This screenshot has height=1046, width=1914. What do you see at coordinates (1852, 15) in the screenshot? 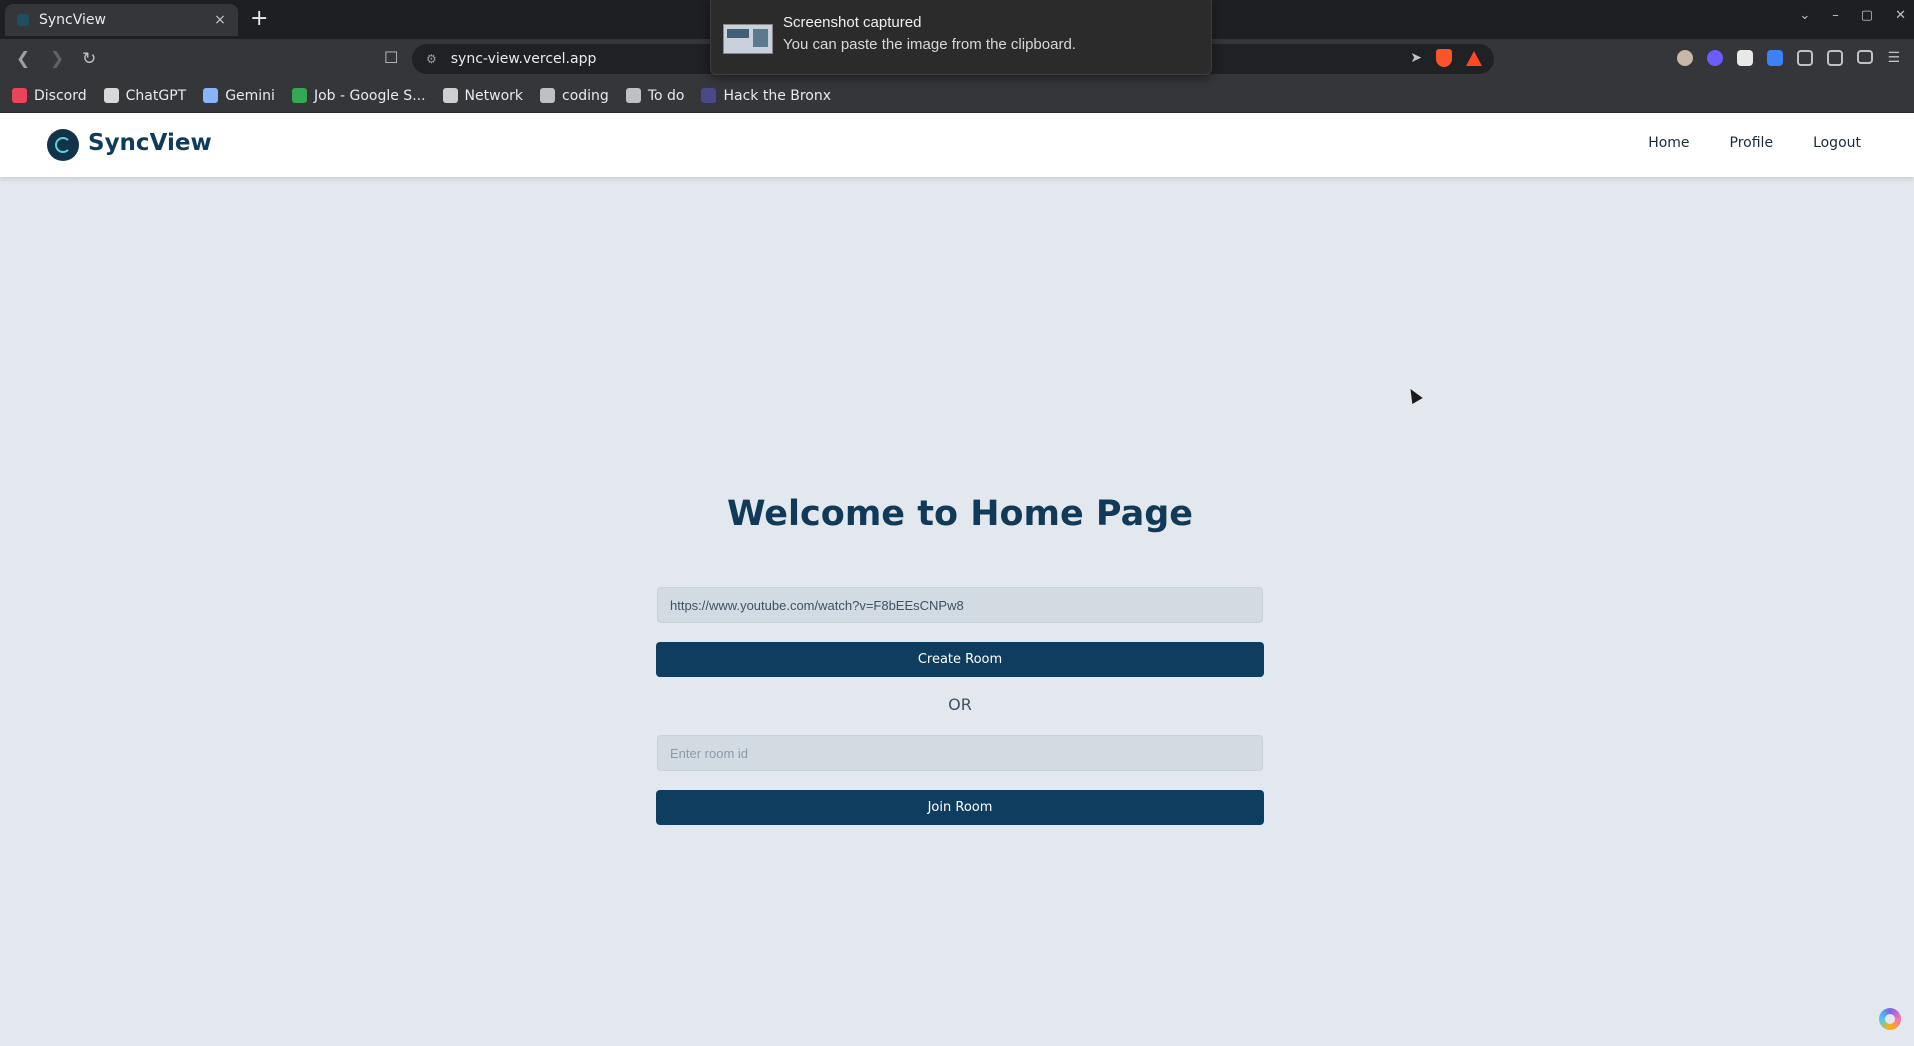
I see `window-controls: ⌄ – ▢ ✕` at bounding box center [1852, 15].